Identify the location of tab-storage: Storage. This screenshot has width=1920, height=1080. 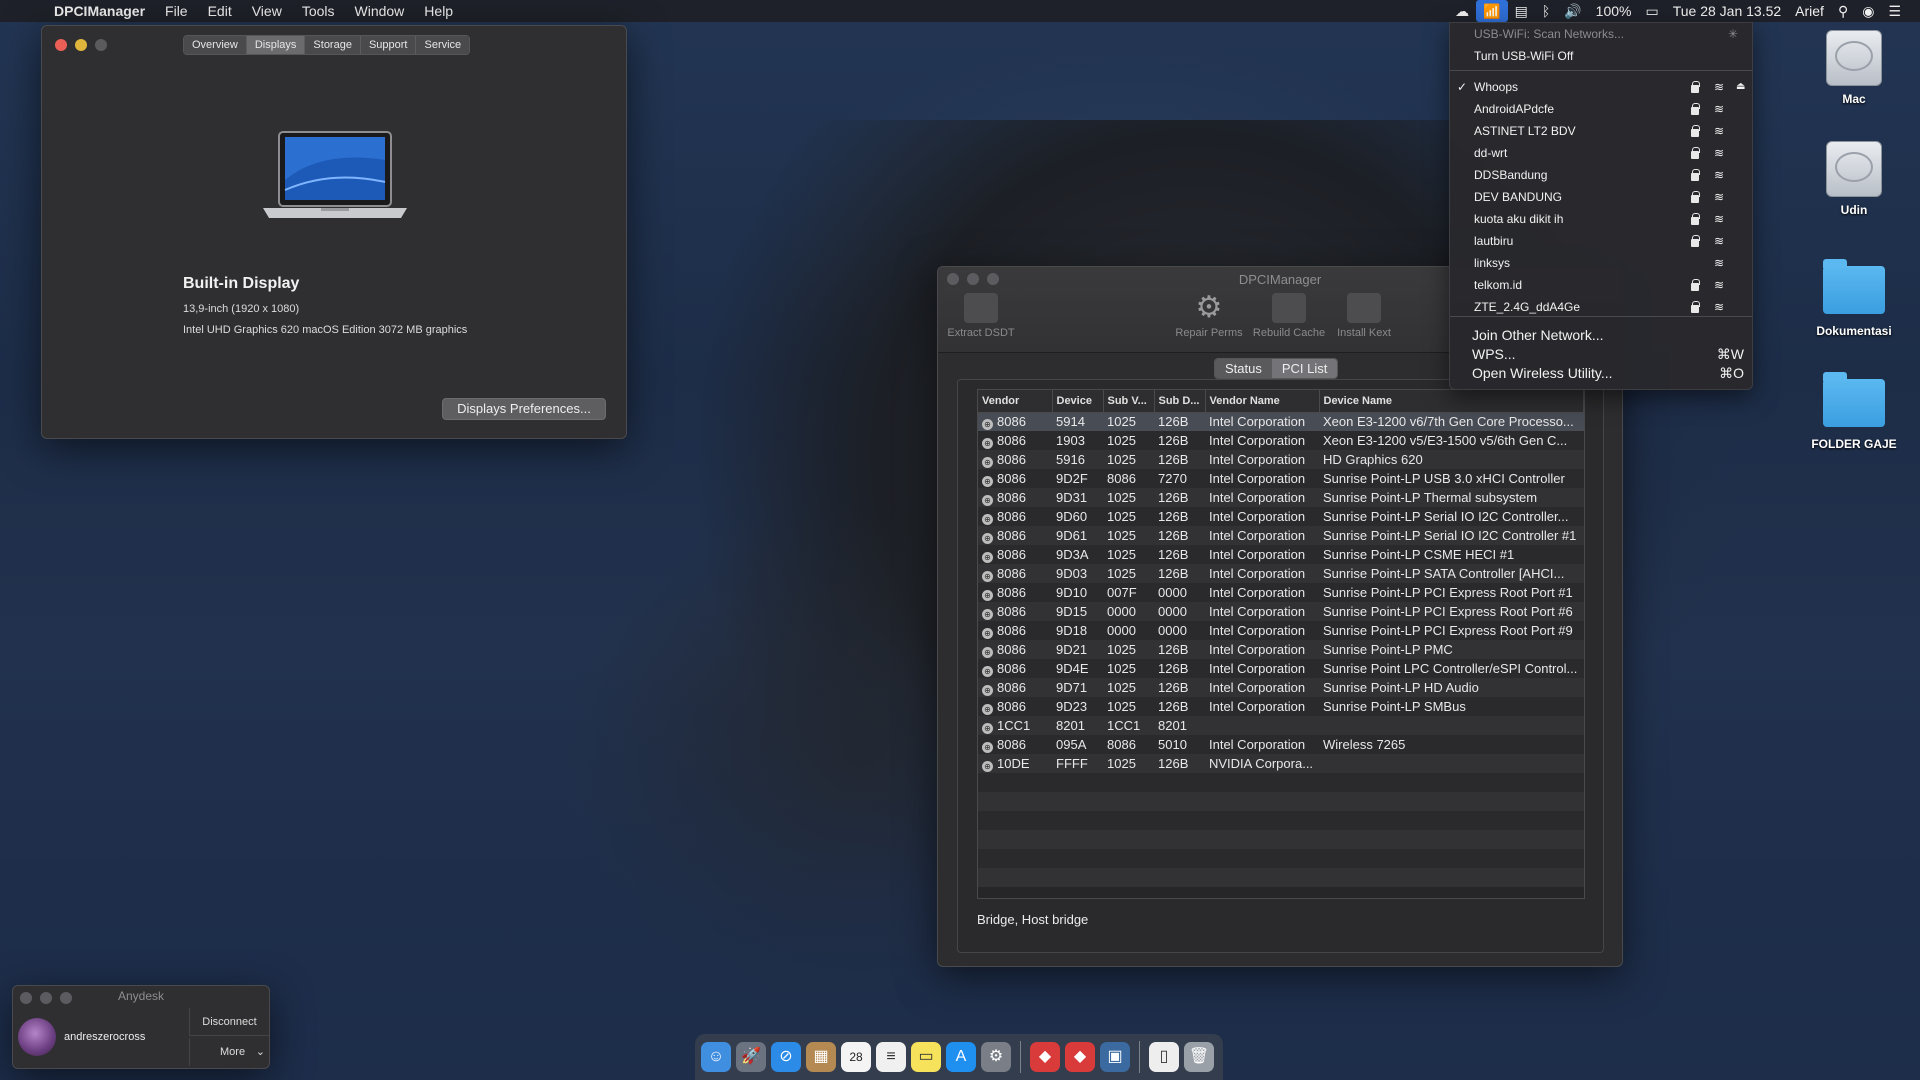
(333, 45).